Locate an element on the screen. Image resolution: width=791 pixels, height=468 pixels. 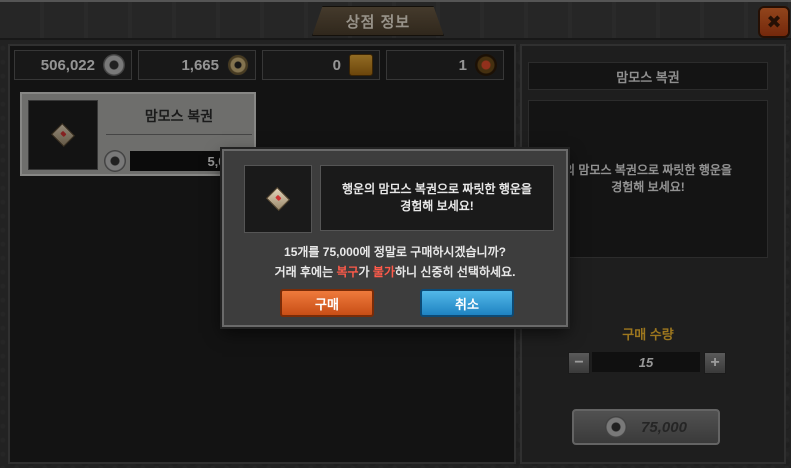
dialog-warning-suffix: 하니 신중히 선택하세요. is located at coordinates (455, 272).